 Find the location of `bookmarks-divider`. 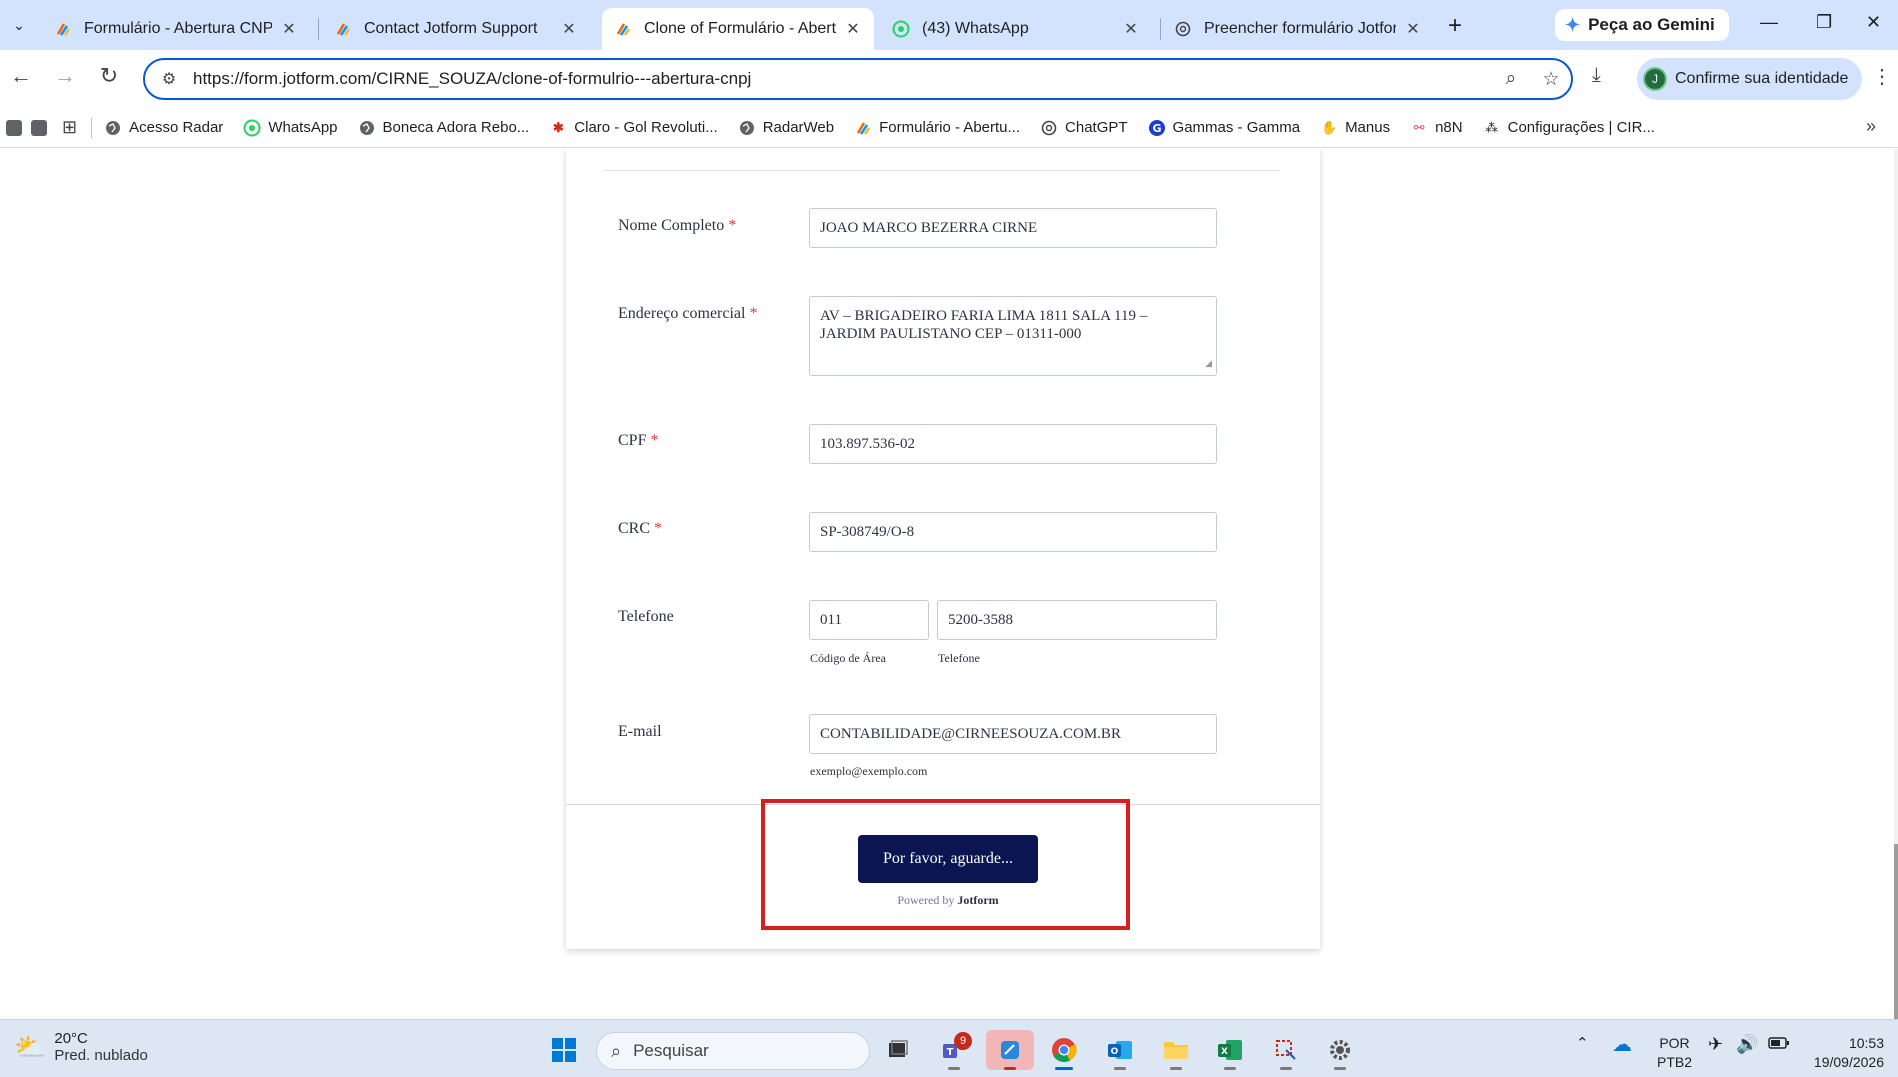

bookmarks-divider is located at coordinates (92, 127).